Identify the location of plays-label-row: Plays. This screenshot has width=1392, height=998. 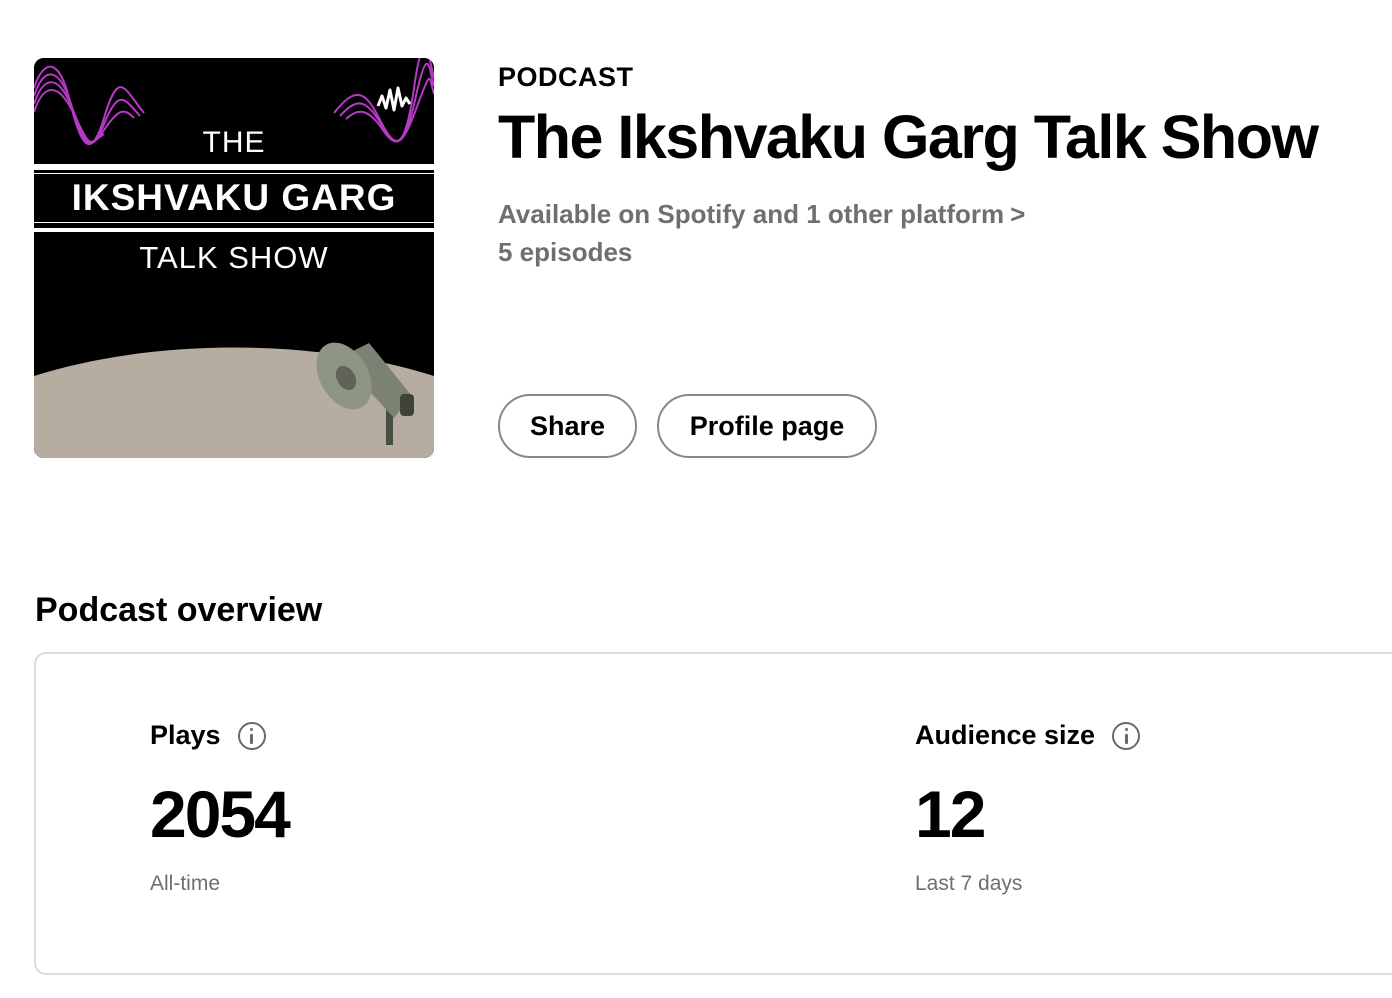
(208, 735).